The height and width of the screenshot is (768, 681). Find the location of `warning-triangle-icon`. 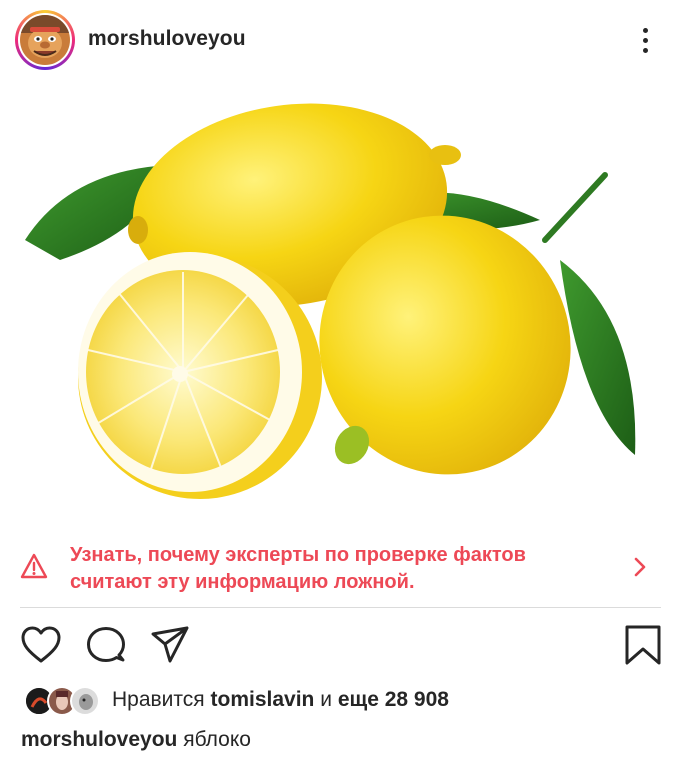

warning-triangle-icon is located at coordinates (34, 566).